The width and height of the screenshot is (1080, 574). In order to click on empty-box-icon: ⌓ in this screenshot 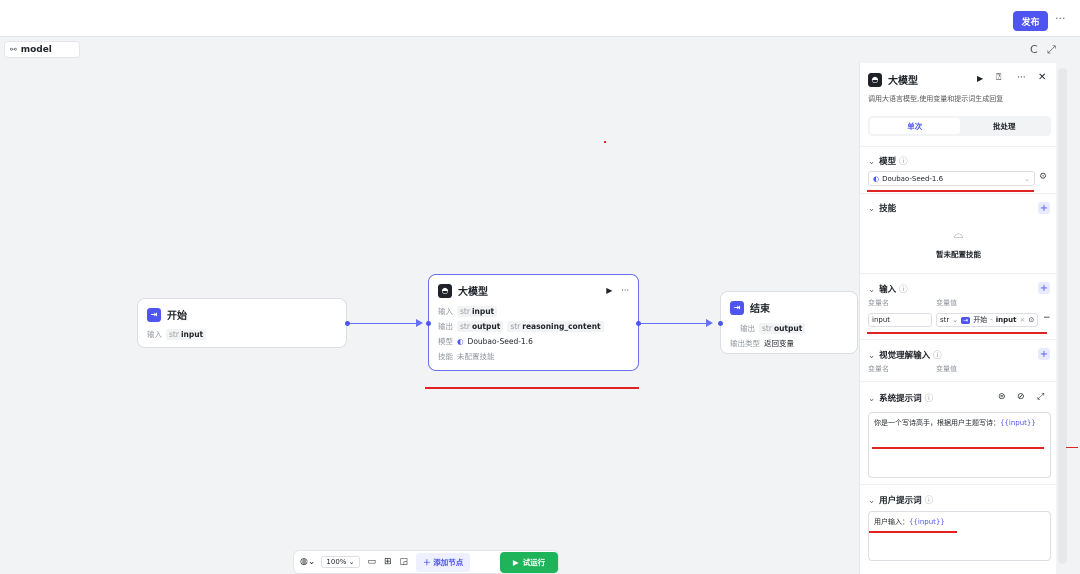, I will do `click(958, 234)`.